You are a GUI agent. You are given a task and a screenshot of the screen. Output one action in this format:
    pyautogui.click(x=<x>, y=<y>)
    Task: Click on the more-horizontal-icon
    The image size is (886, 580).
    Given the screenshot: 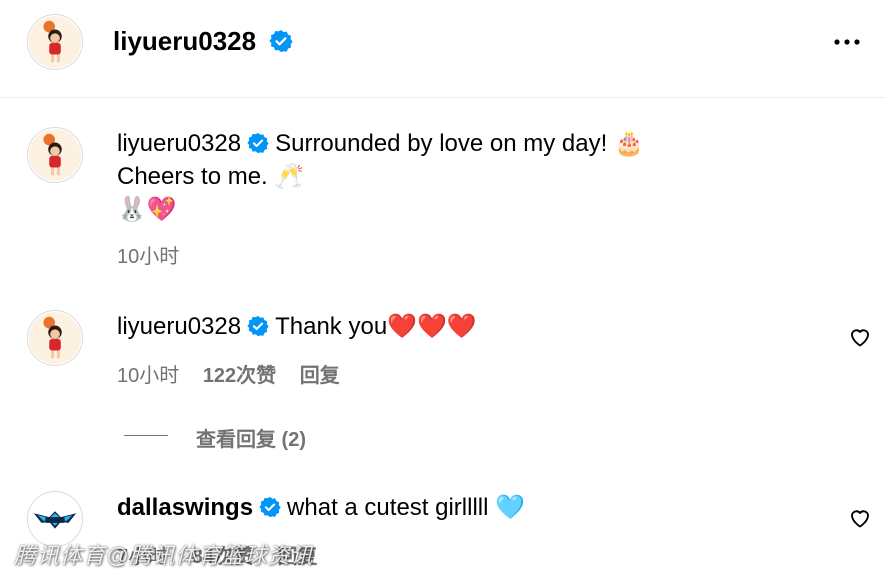 What is the action you would take?
    pyautogui.click(x=847, y=42)
    